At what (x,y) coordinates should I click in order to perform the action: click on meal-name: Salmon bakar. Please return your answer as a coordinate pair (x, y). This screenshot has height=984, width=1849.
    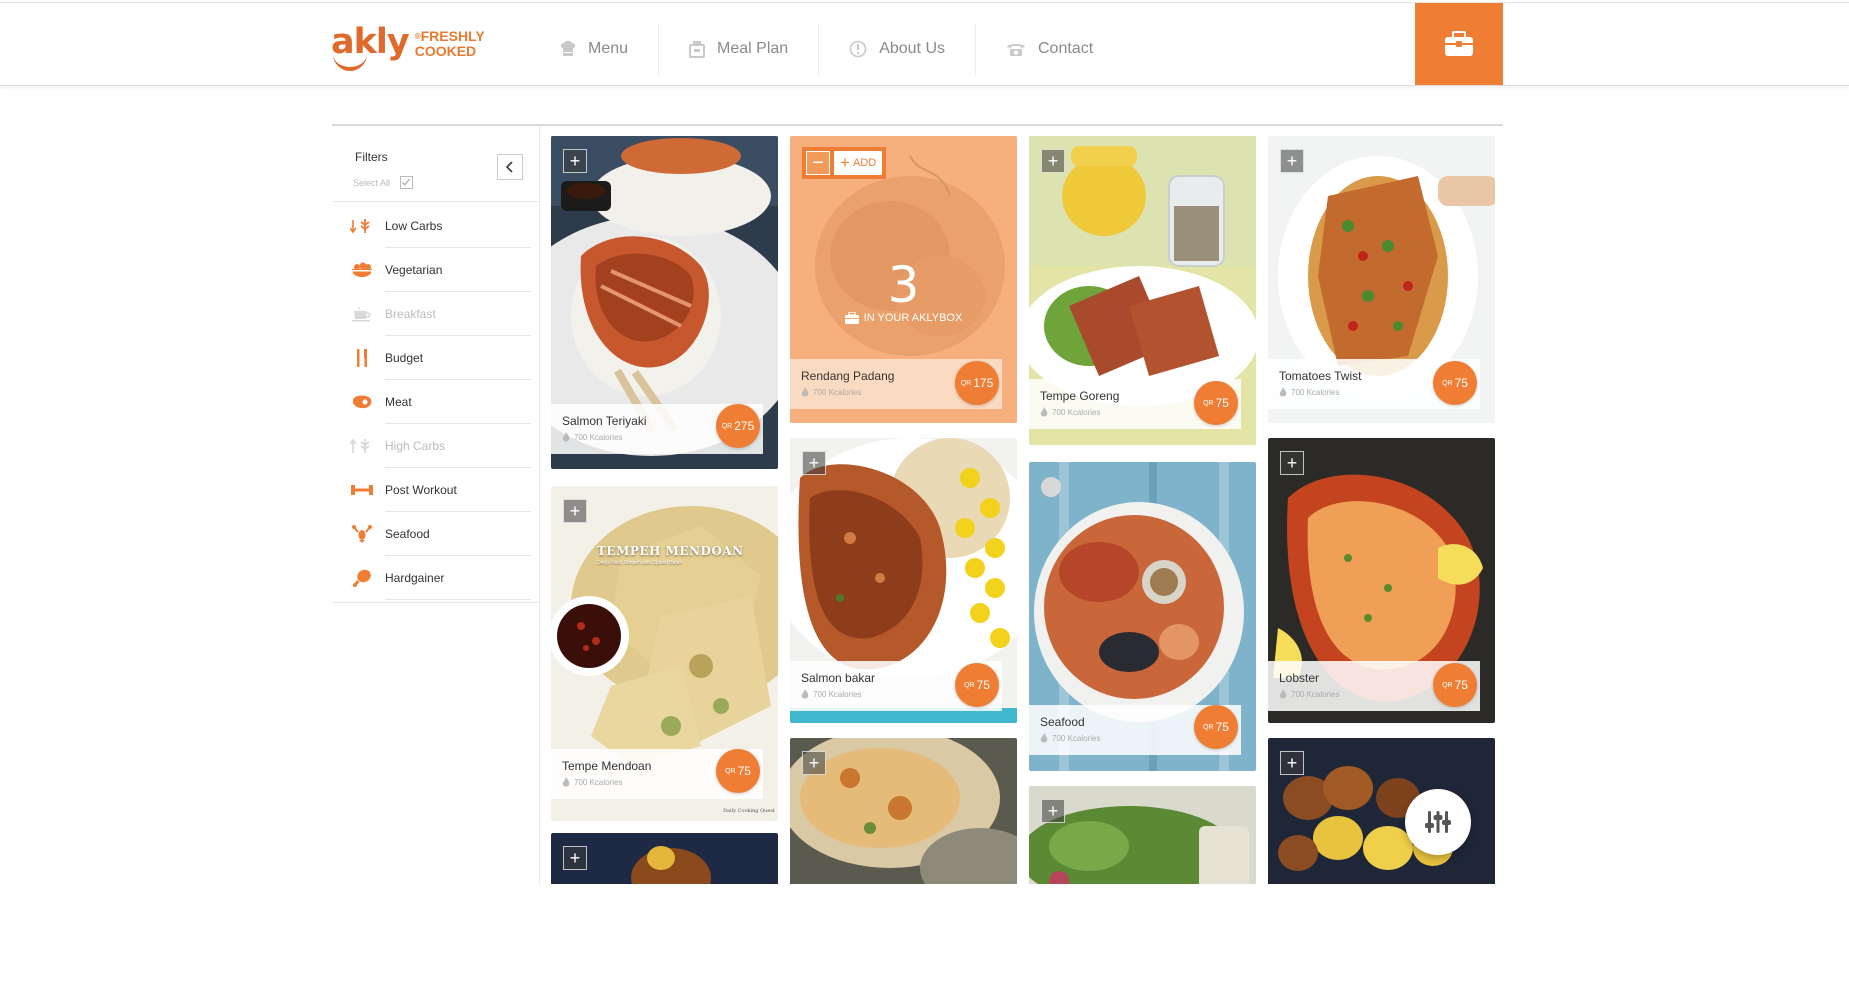
    Looking at the image, I should click on (838, 678).